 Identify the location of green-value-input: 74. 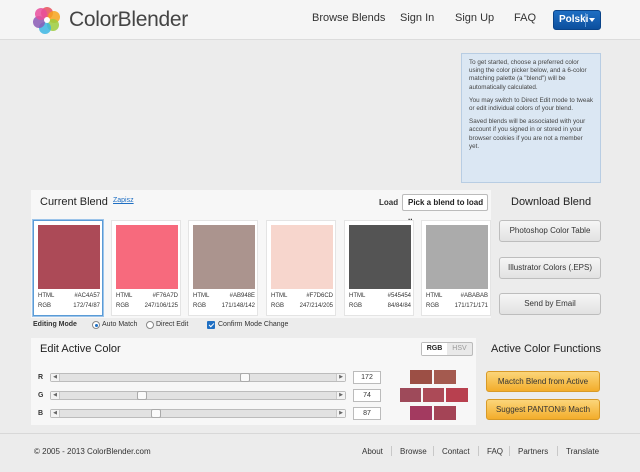
(367, 395).